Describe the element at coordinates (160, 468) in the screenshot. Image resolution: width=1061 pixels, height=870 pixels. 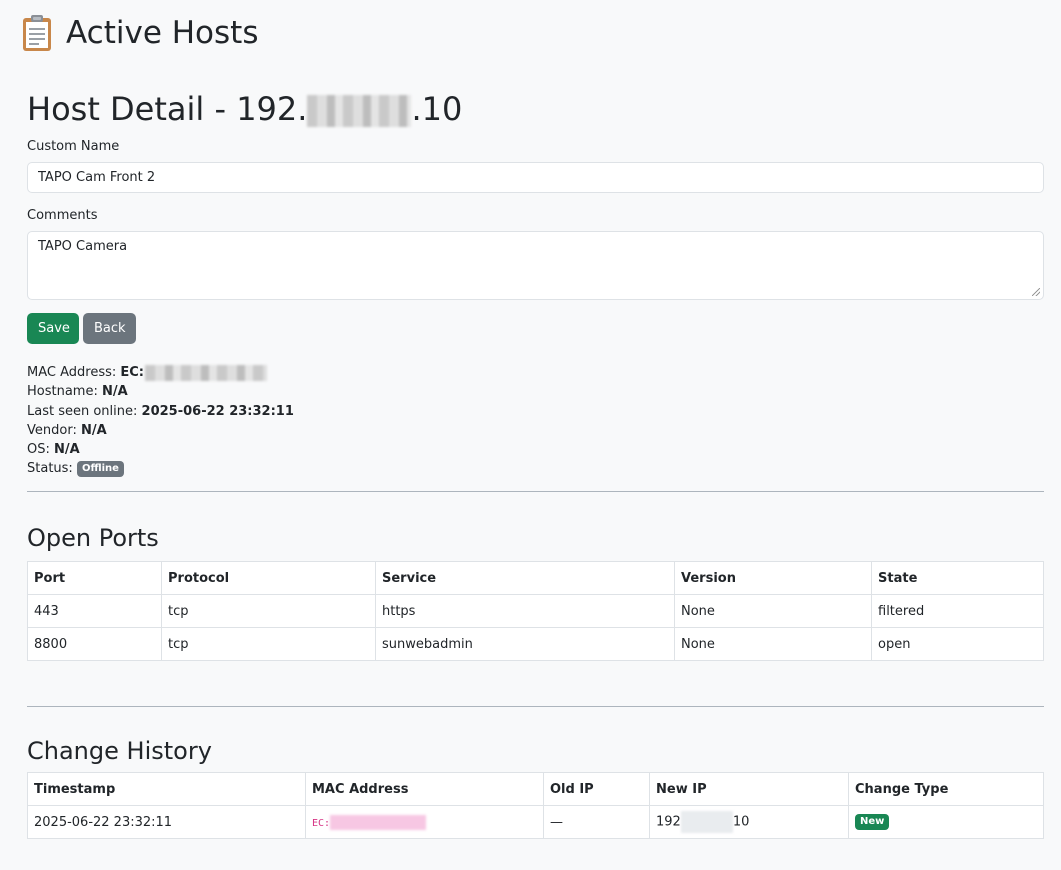
I see `status-row: Status: Offline` at that location.